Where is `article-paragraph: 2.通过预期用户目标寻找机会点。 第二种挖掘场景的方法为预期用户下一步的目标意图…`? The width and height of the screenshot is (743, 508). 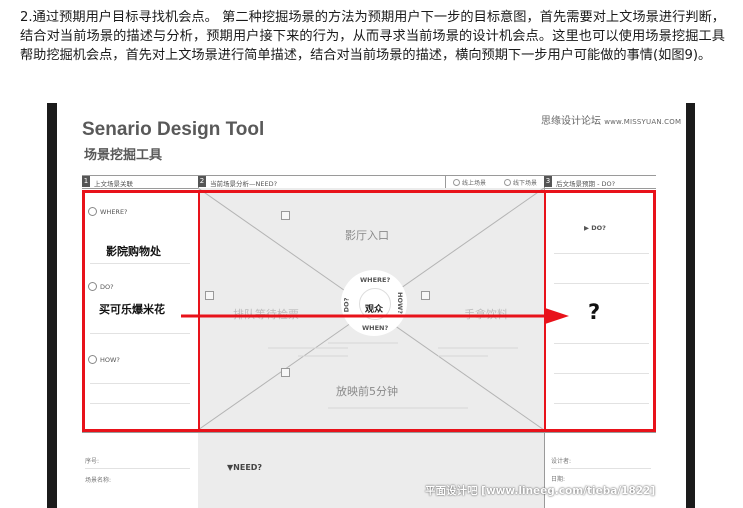
article-paragraph: 2.通过预期用户目标寻找机会点。 第二种挖掘场景的方法为预期用户下一步的目标意图… is located at coordinates (372, 36).